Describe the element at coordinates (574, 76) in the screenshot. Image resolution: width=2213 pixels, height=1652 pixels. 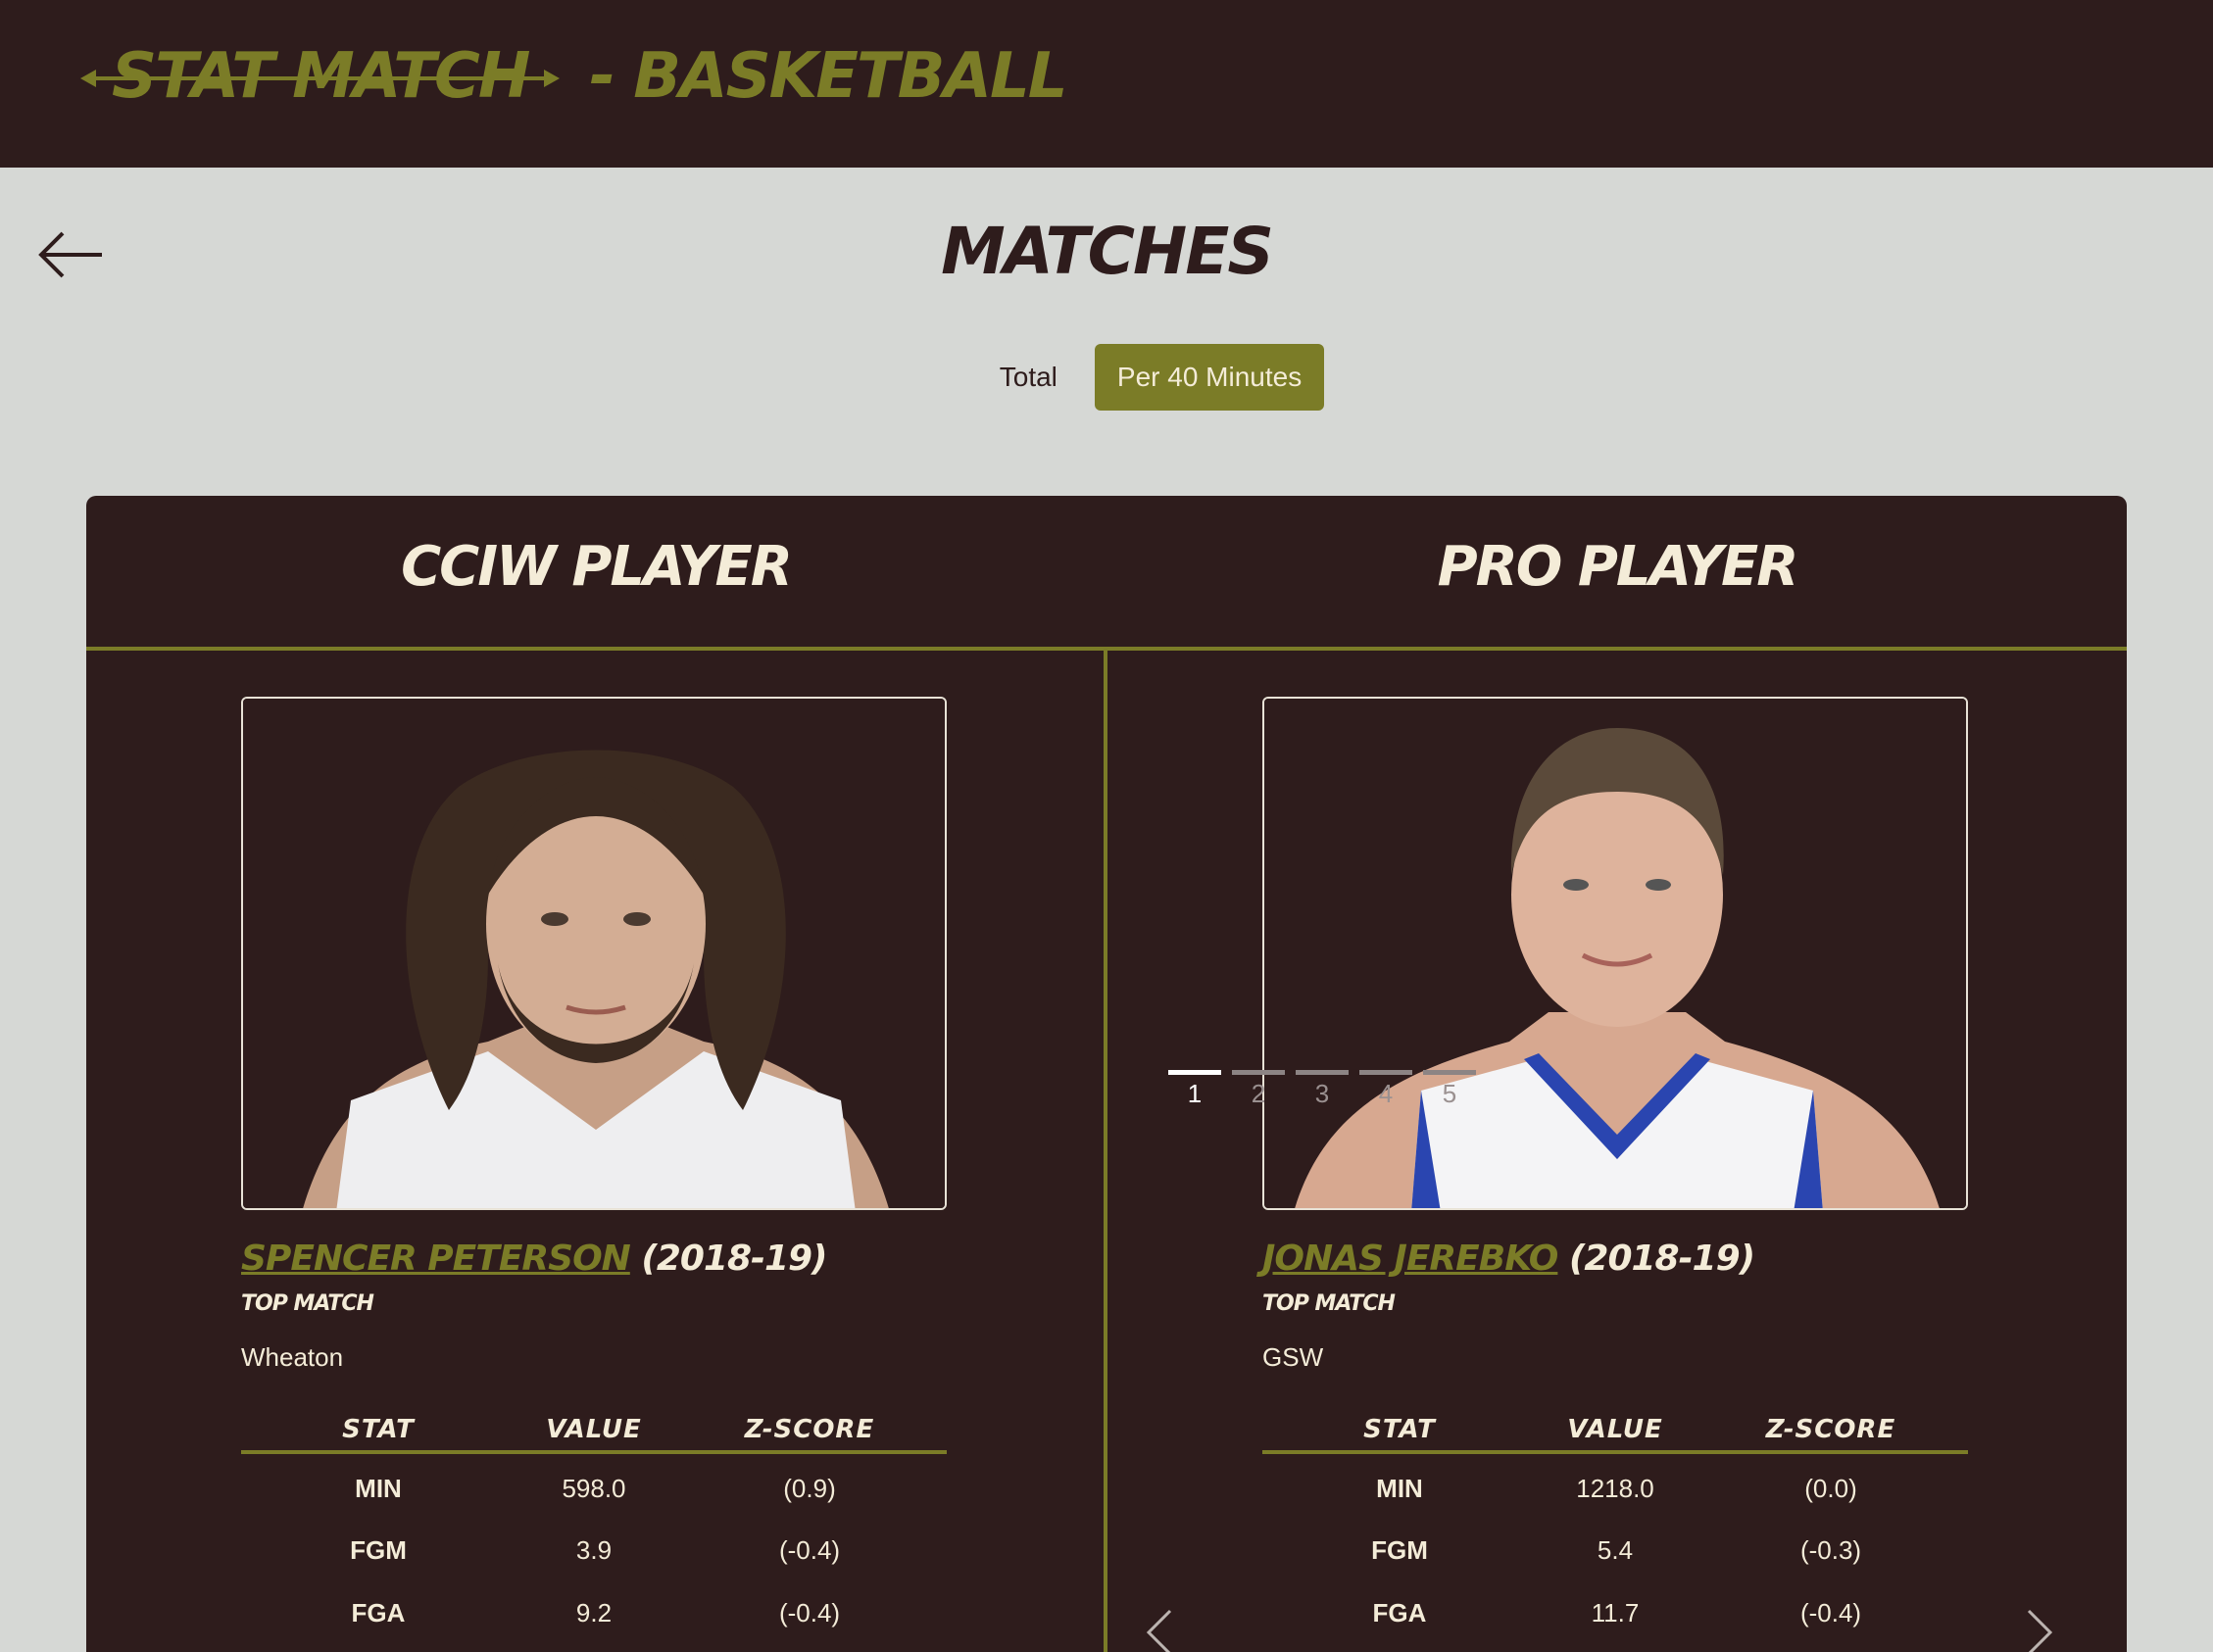
I see `brand: STAT MATCH - BASKETBALL` at that location.